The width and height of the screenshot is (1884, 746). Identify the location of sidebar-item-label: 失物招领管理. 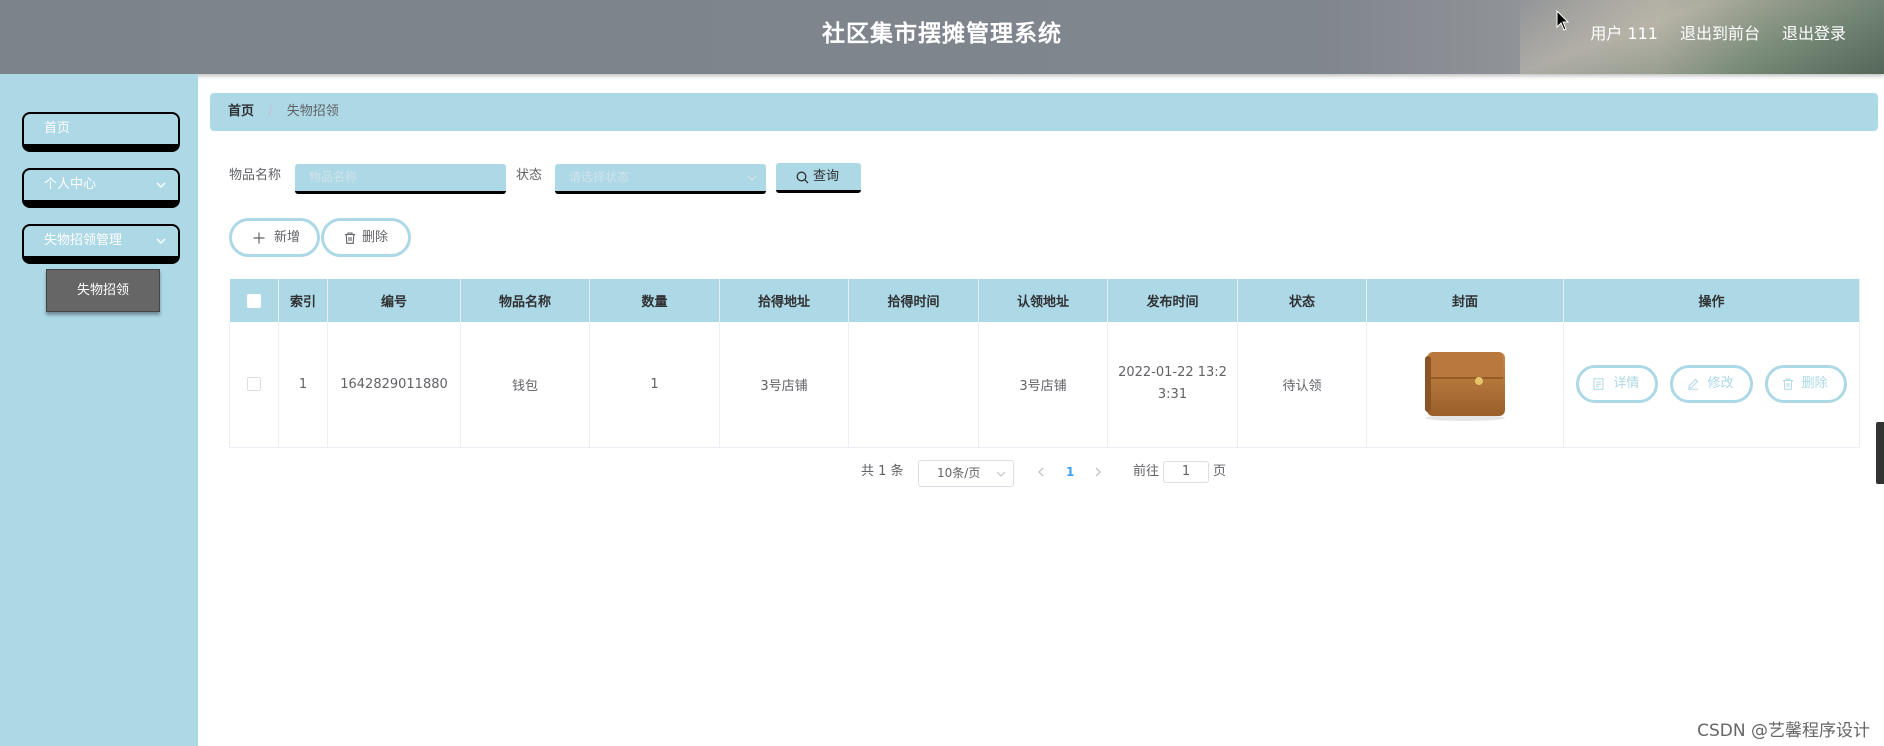
(83, 240).